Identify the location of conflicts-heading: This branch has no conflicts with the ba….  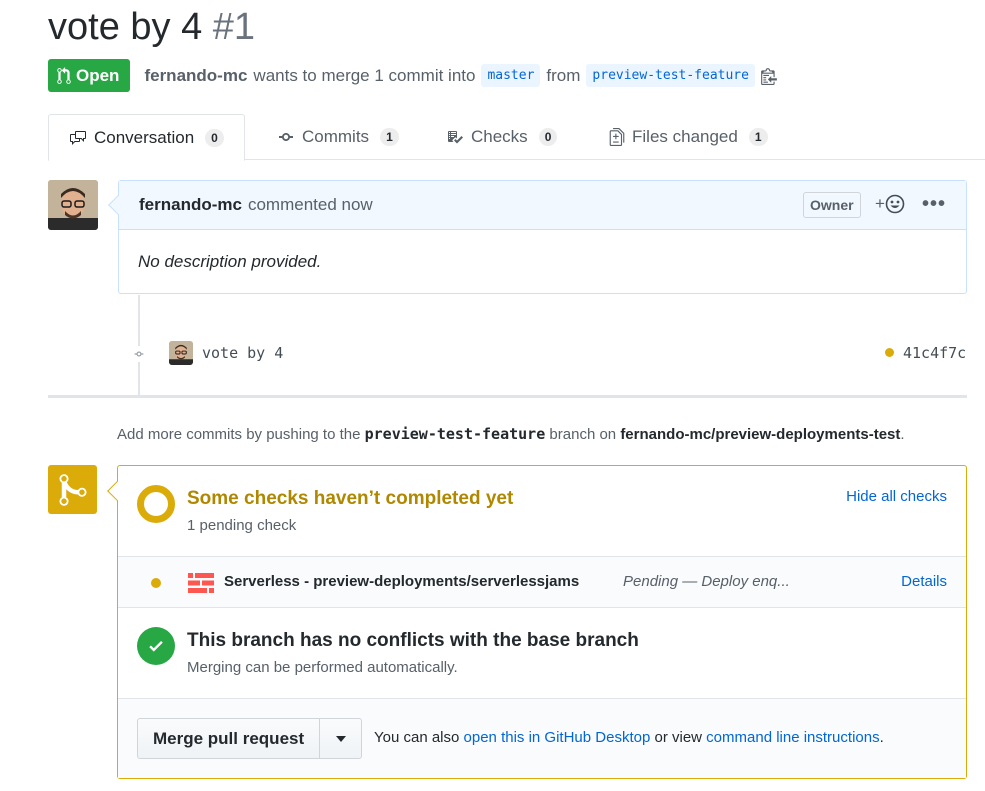
(413, 640).